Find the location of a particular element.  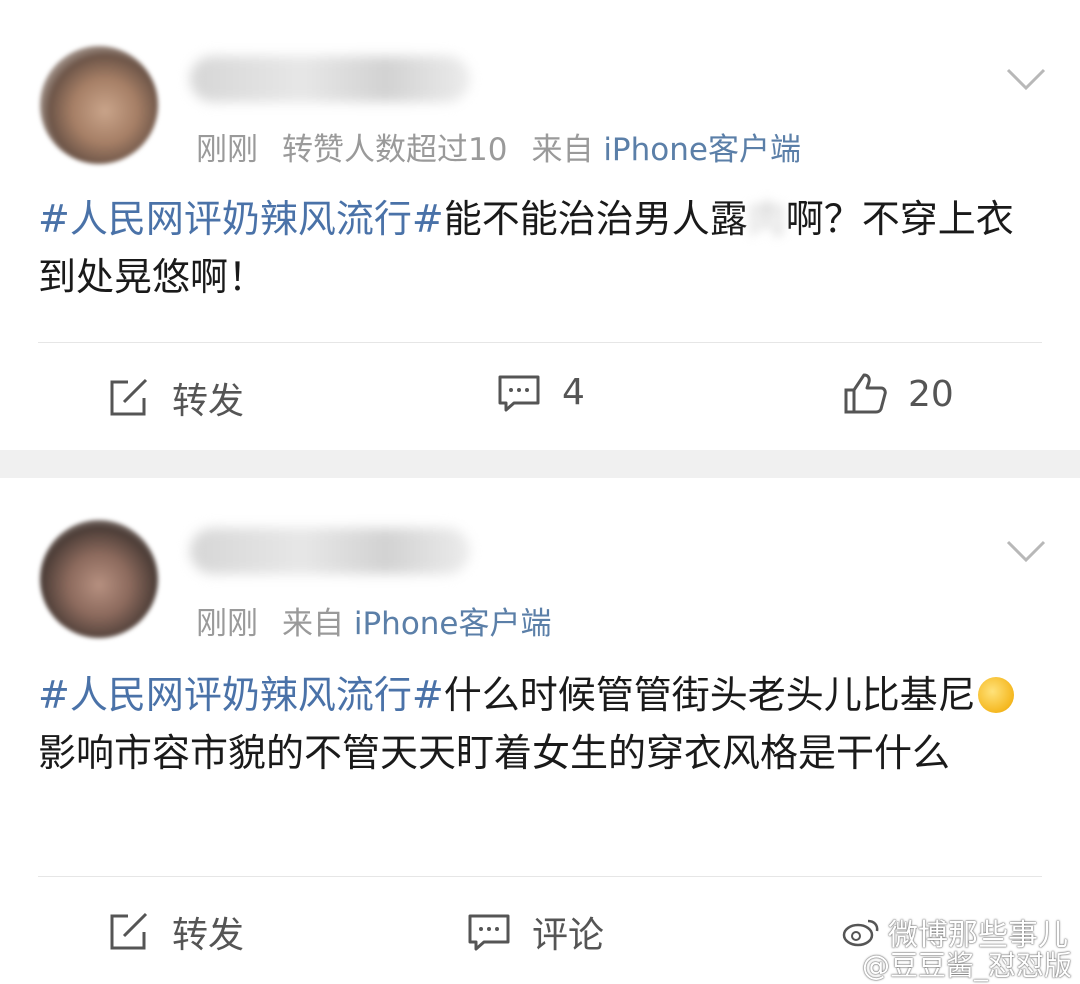

via-label: 来自 is located at coordinates (313, 624).